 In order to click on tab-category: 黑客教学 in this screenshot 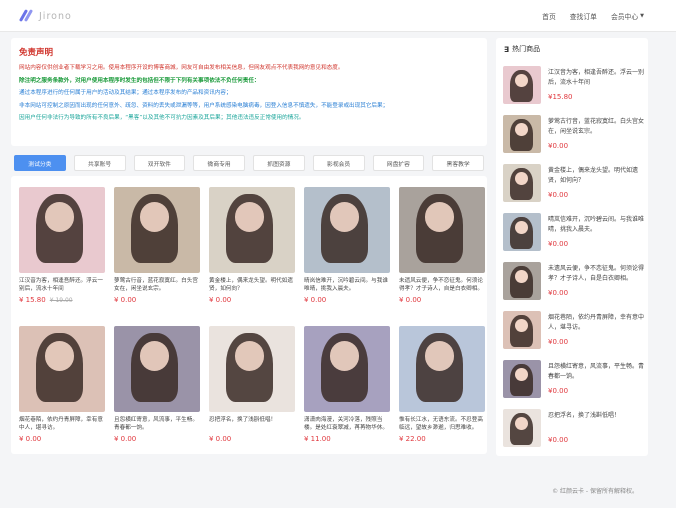, I will do `click(458, 163)`.